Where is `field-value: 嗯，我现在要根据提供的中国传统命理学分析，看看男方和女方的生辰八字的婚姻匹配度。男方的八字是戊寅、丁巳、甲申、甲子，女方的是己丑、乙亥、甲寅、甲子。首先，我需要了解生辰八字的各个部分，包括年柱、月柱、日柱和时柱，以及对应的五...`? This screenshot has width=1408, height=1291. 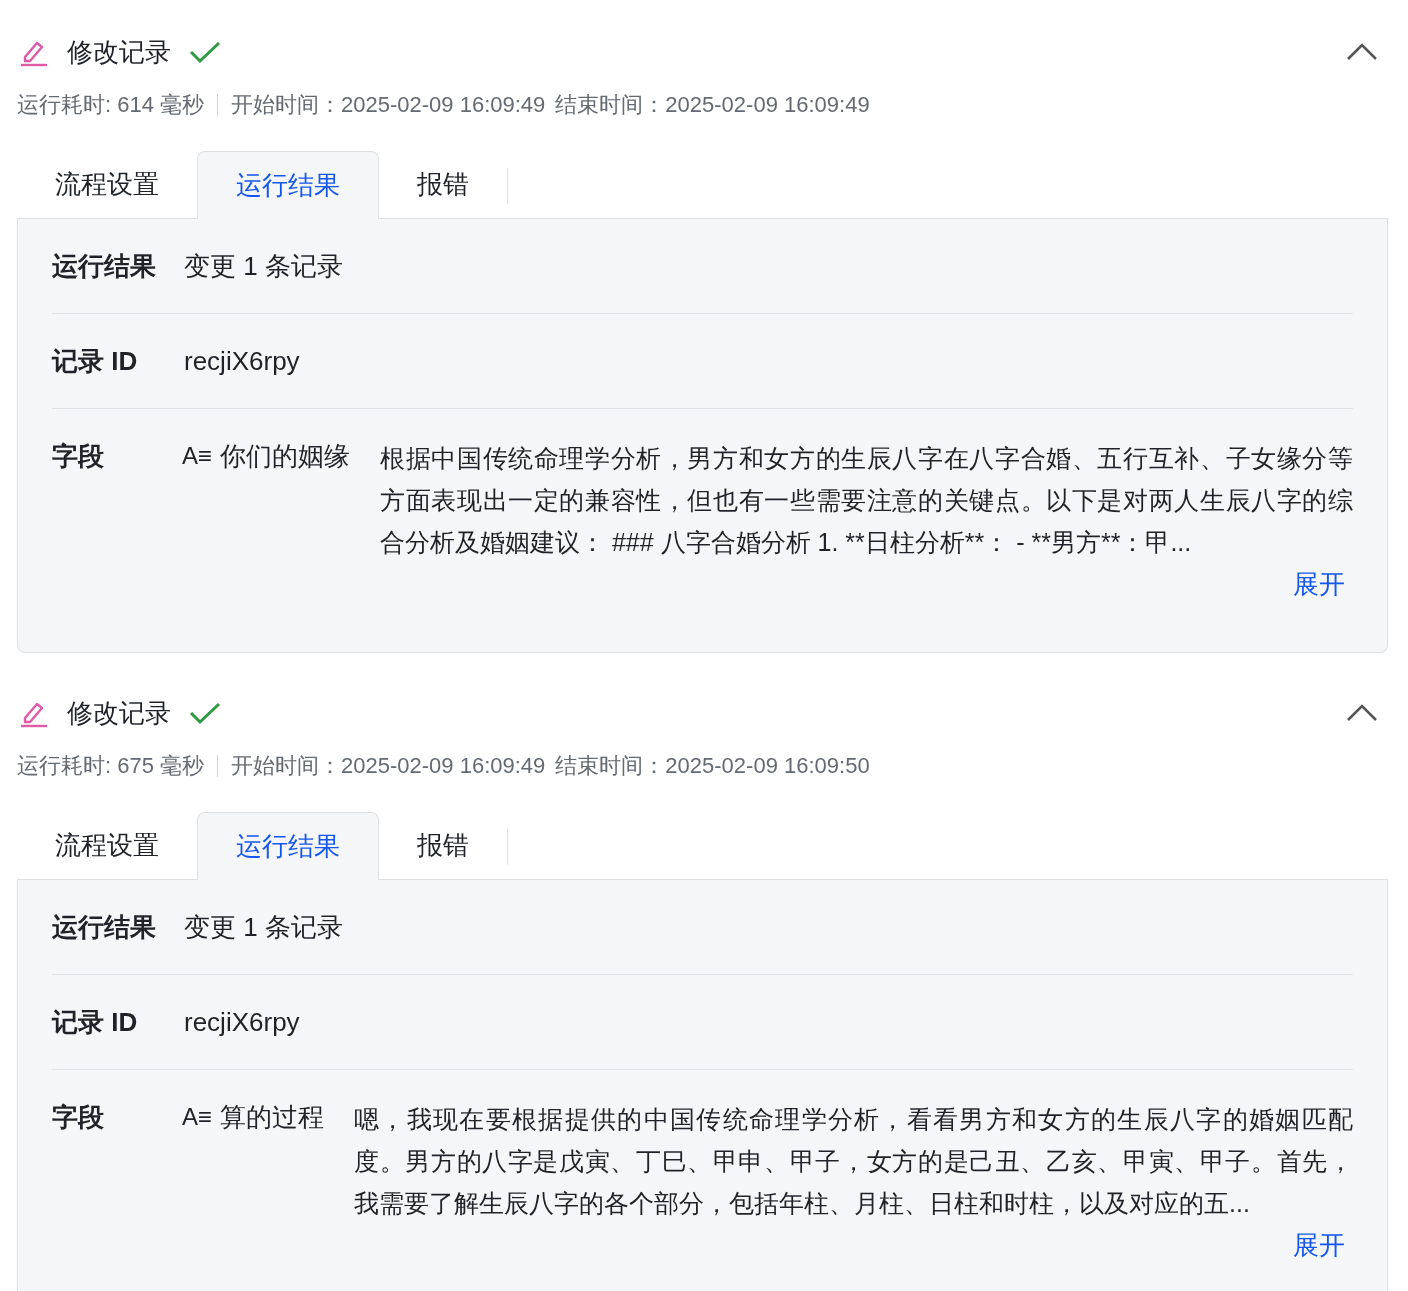
field-value: 嗯，我现在要根据提供的中国传统命理学分析，看看男方和女方的生辰八字的婚姻匹配度。男方的八字是戊寅、丁巳、甲申、甲子，女方的是己丑、乙亥、甲寅、甲子。首先，我需要了解生辰八字的各个部分，包括年柱、月柱、日柱和时柱，以及对应的五... is located at coordinates (853, 1161).